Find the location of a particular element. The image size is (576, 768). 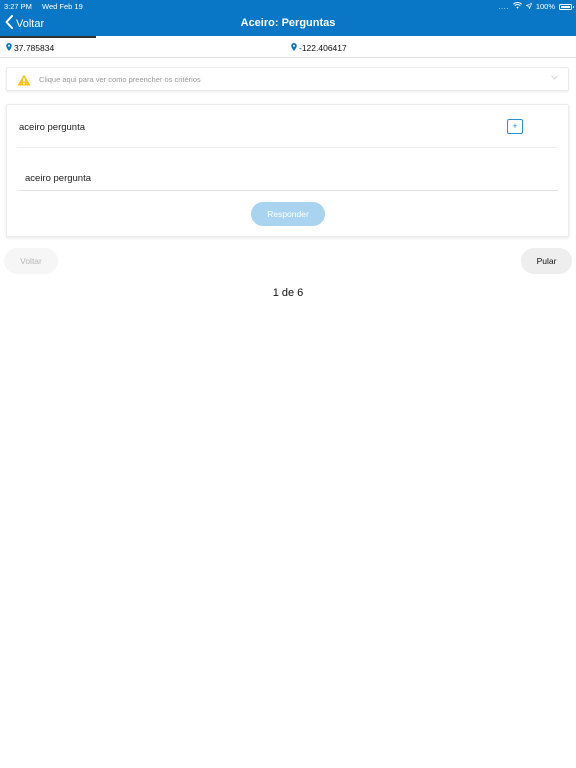

longitude-display: -122.406417 is located at coordinates (319, 48).